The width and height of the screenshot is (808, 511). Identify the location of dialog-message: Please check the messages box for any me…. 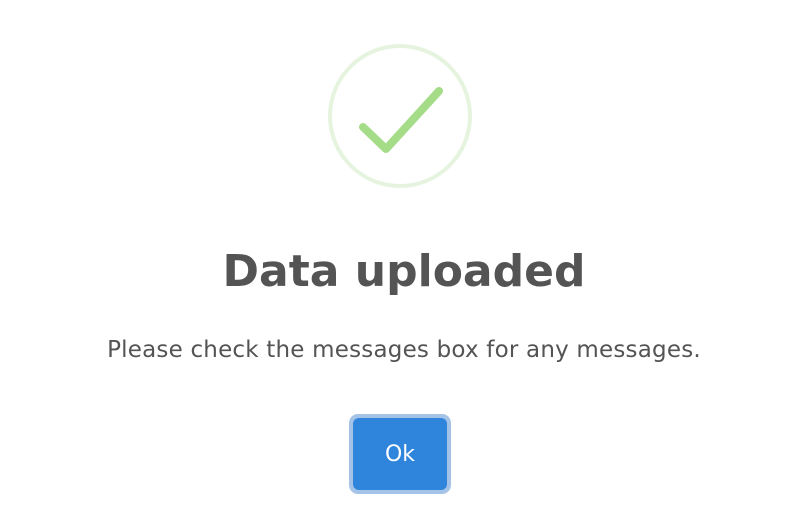
(404, 350).